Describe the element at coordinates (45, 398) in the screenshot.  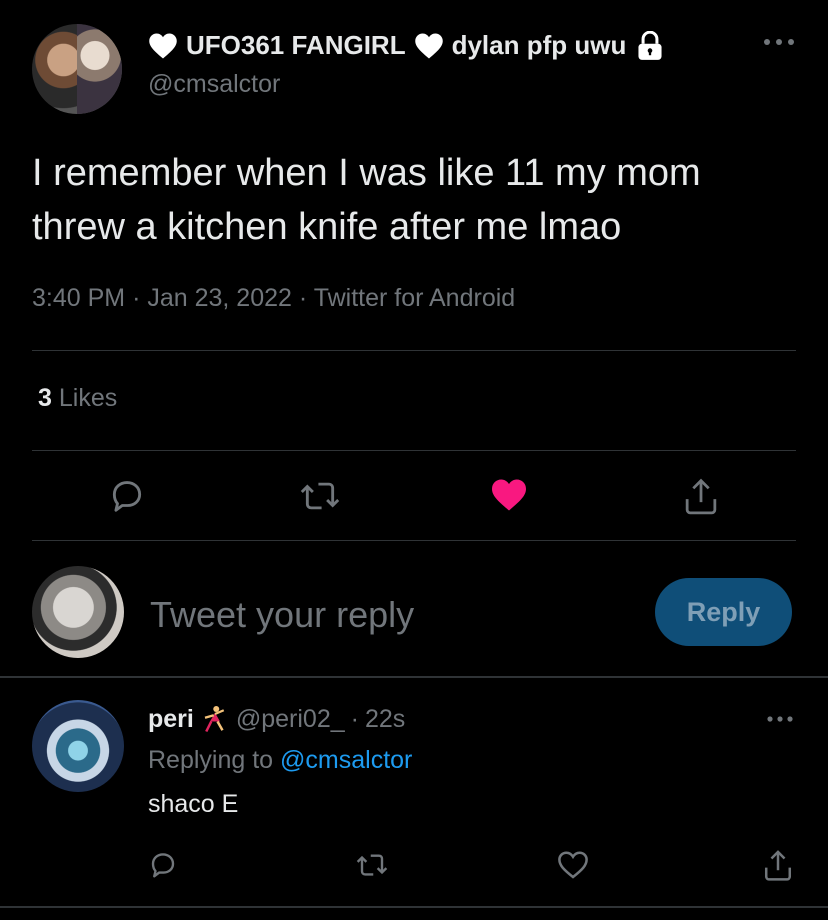
I see `likes-number: 3` at that location.